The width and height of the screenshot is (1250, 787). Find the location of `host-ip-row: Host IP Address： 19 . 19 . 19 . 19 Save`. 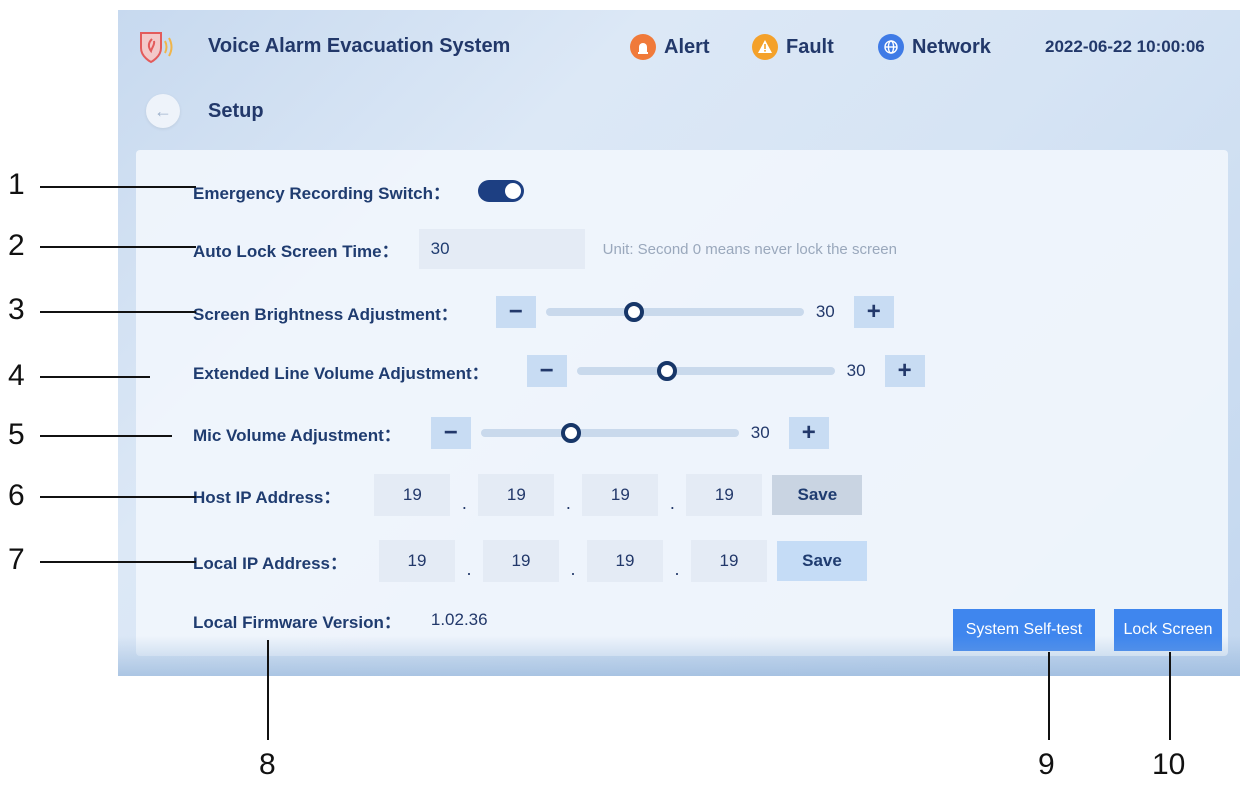

host-ip-row: Host IP Address： 19 . 19 . 19 . 19 Save is located at coordinates (528, 495).